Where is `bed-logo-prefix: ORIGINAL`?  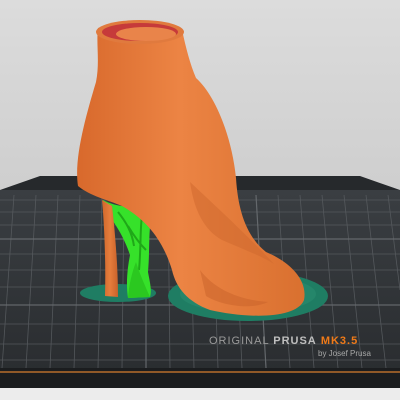
bed-logo-prefix: ORIGINAL is located at coordinates (239, 341).